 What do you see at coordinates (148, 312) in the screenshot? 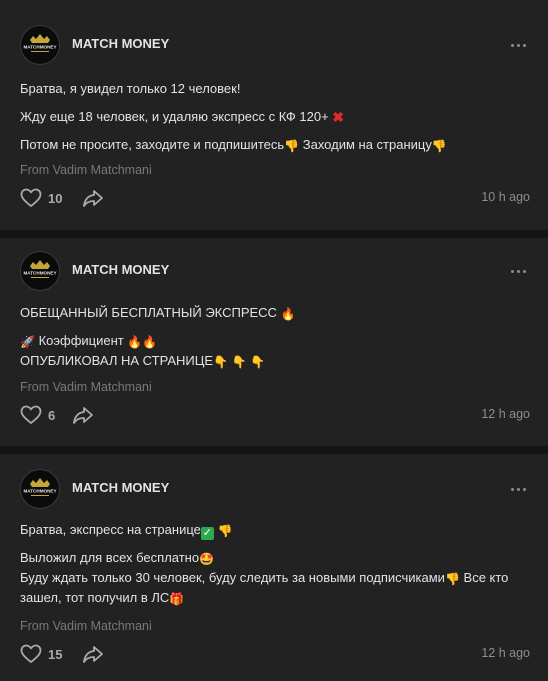
I see `post-line: ОБЕЩАННЫЙ БЕСПЛАТНЫЙ ЭКСПРЕСС` at bounding box center [148, 312].